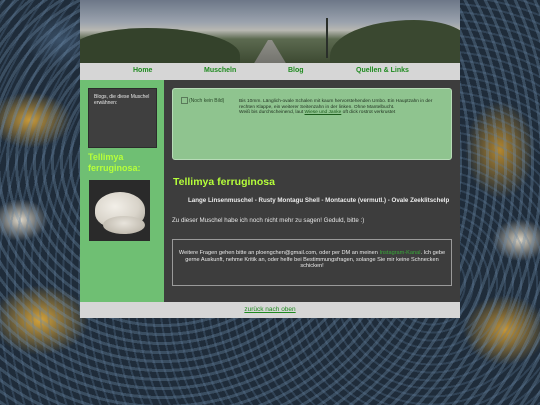 Image resolution: width=540 pixels, height=405 pixels. What do you see at coordinates (184, 100) in the screenshot?
I see `broken-image-icon` at bounding box center [184, 100].